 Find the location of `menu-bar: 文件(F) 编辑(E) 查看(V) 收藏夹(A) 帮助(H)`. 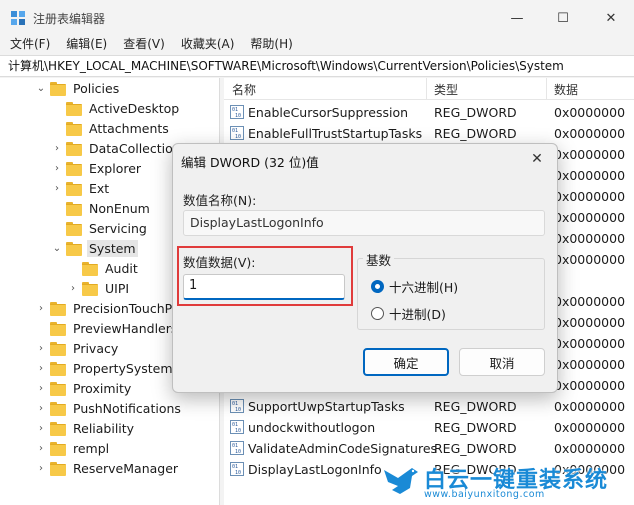

menu-bar: 文件(F) 编辑(E) 查看(V) 收藏夹(A) 帮助(H) is located at coordinates (317, 45).